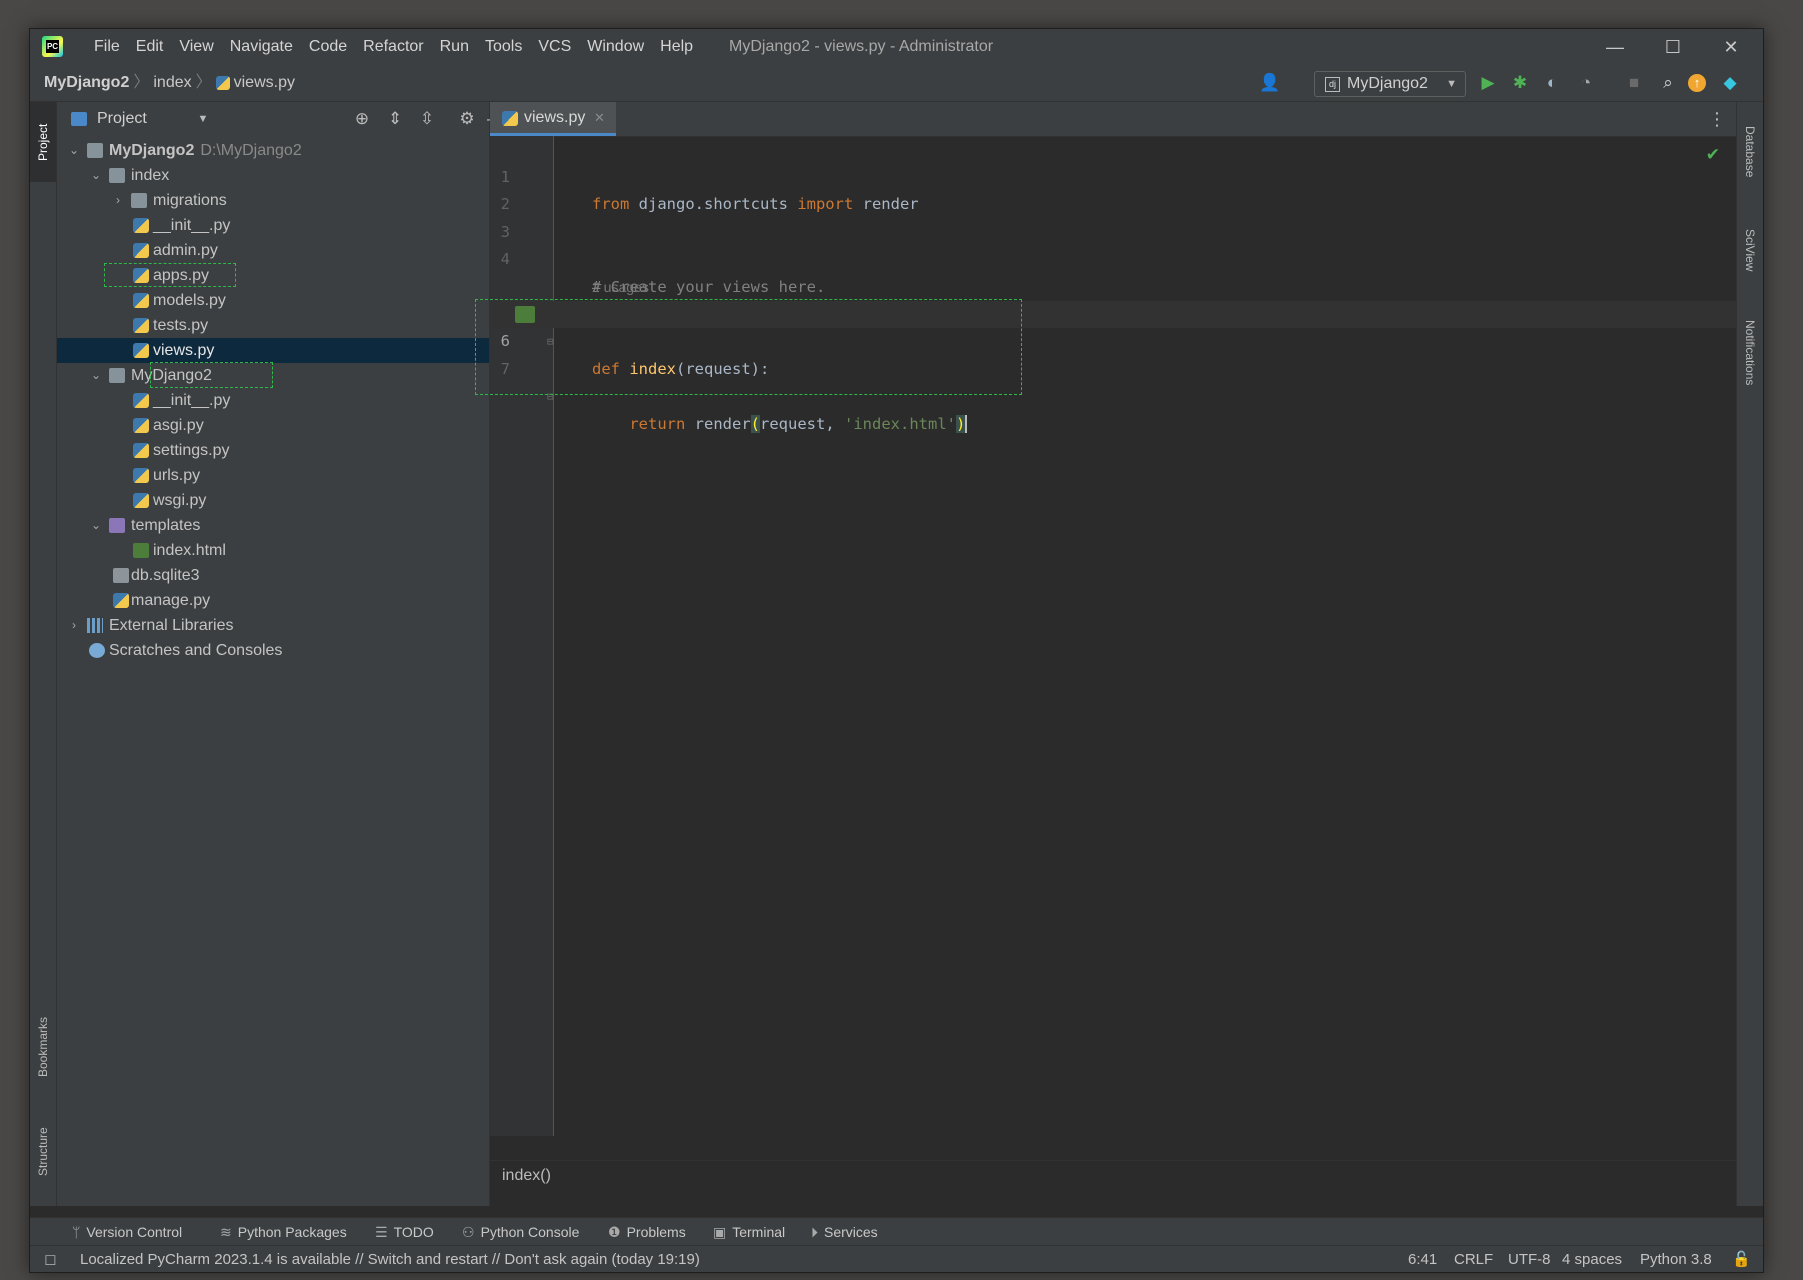  Describe the element at coordinates (141, 225) in the screenshot. I see `python-file-icon` at that location.